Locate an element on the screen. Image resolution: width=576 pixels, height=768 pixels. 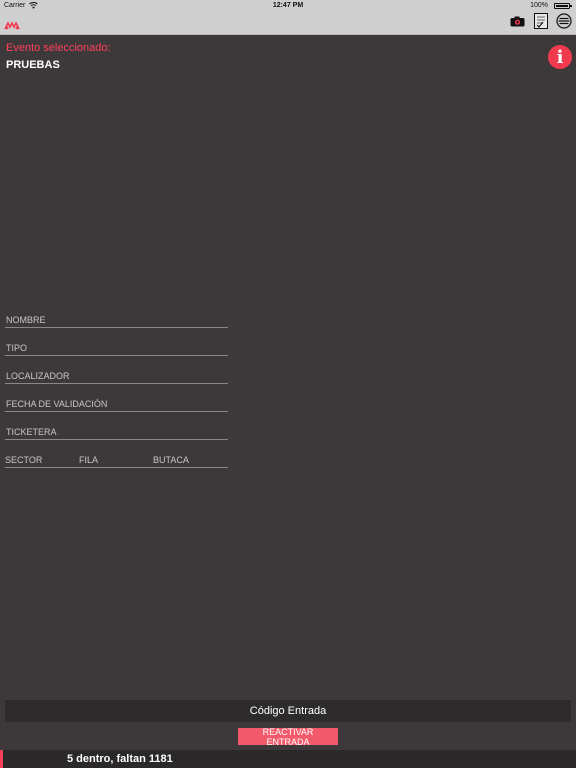
logo-icon is located at coordinates (12, 24).